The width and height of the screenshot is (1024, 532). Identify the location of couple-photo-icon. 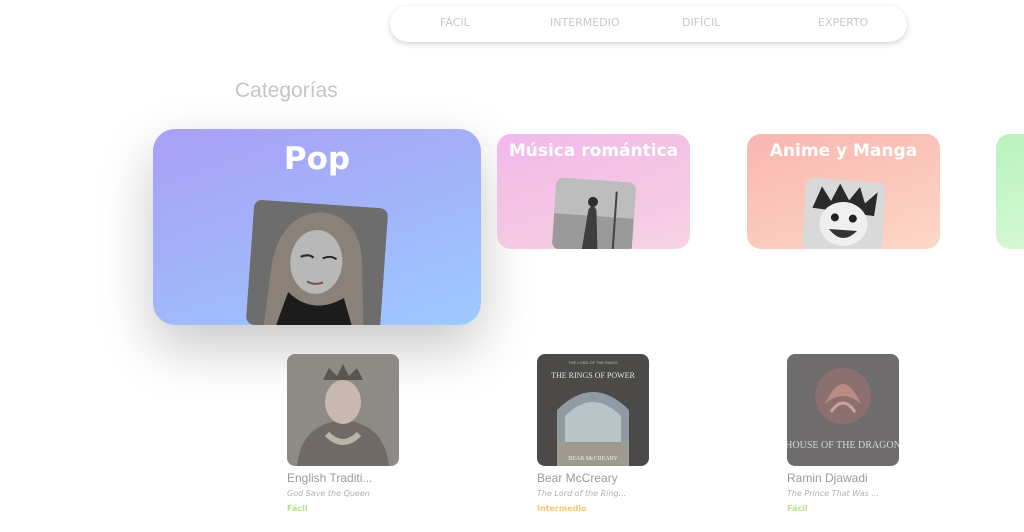
(594, 213).